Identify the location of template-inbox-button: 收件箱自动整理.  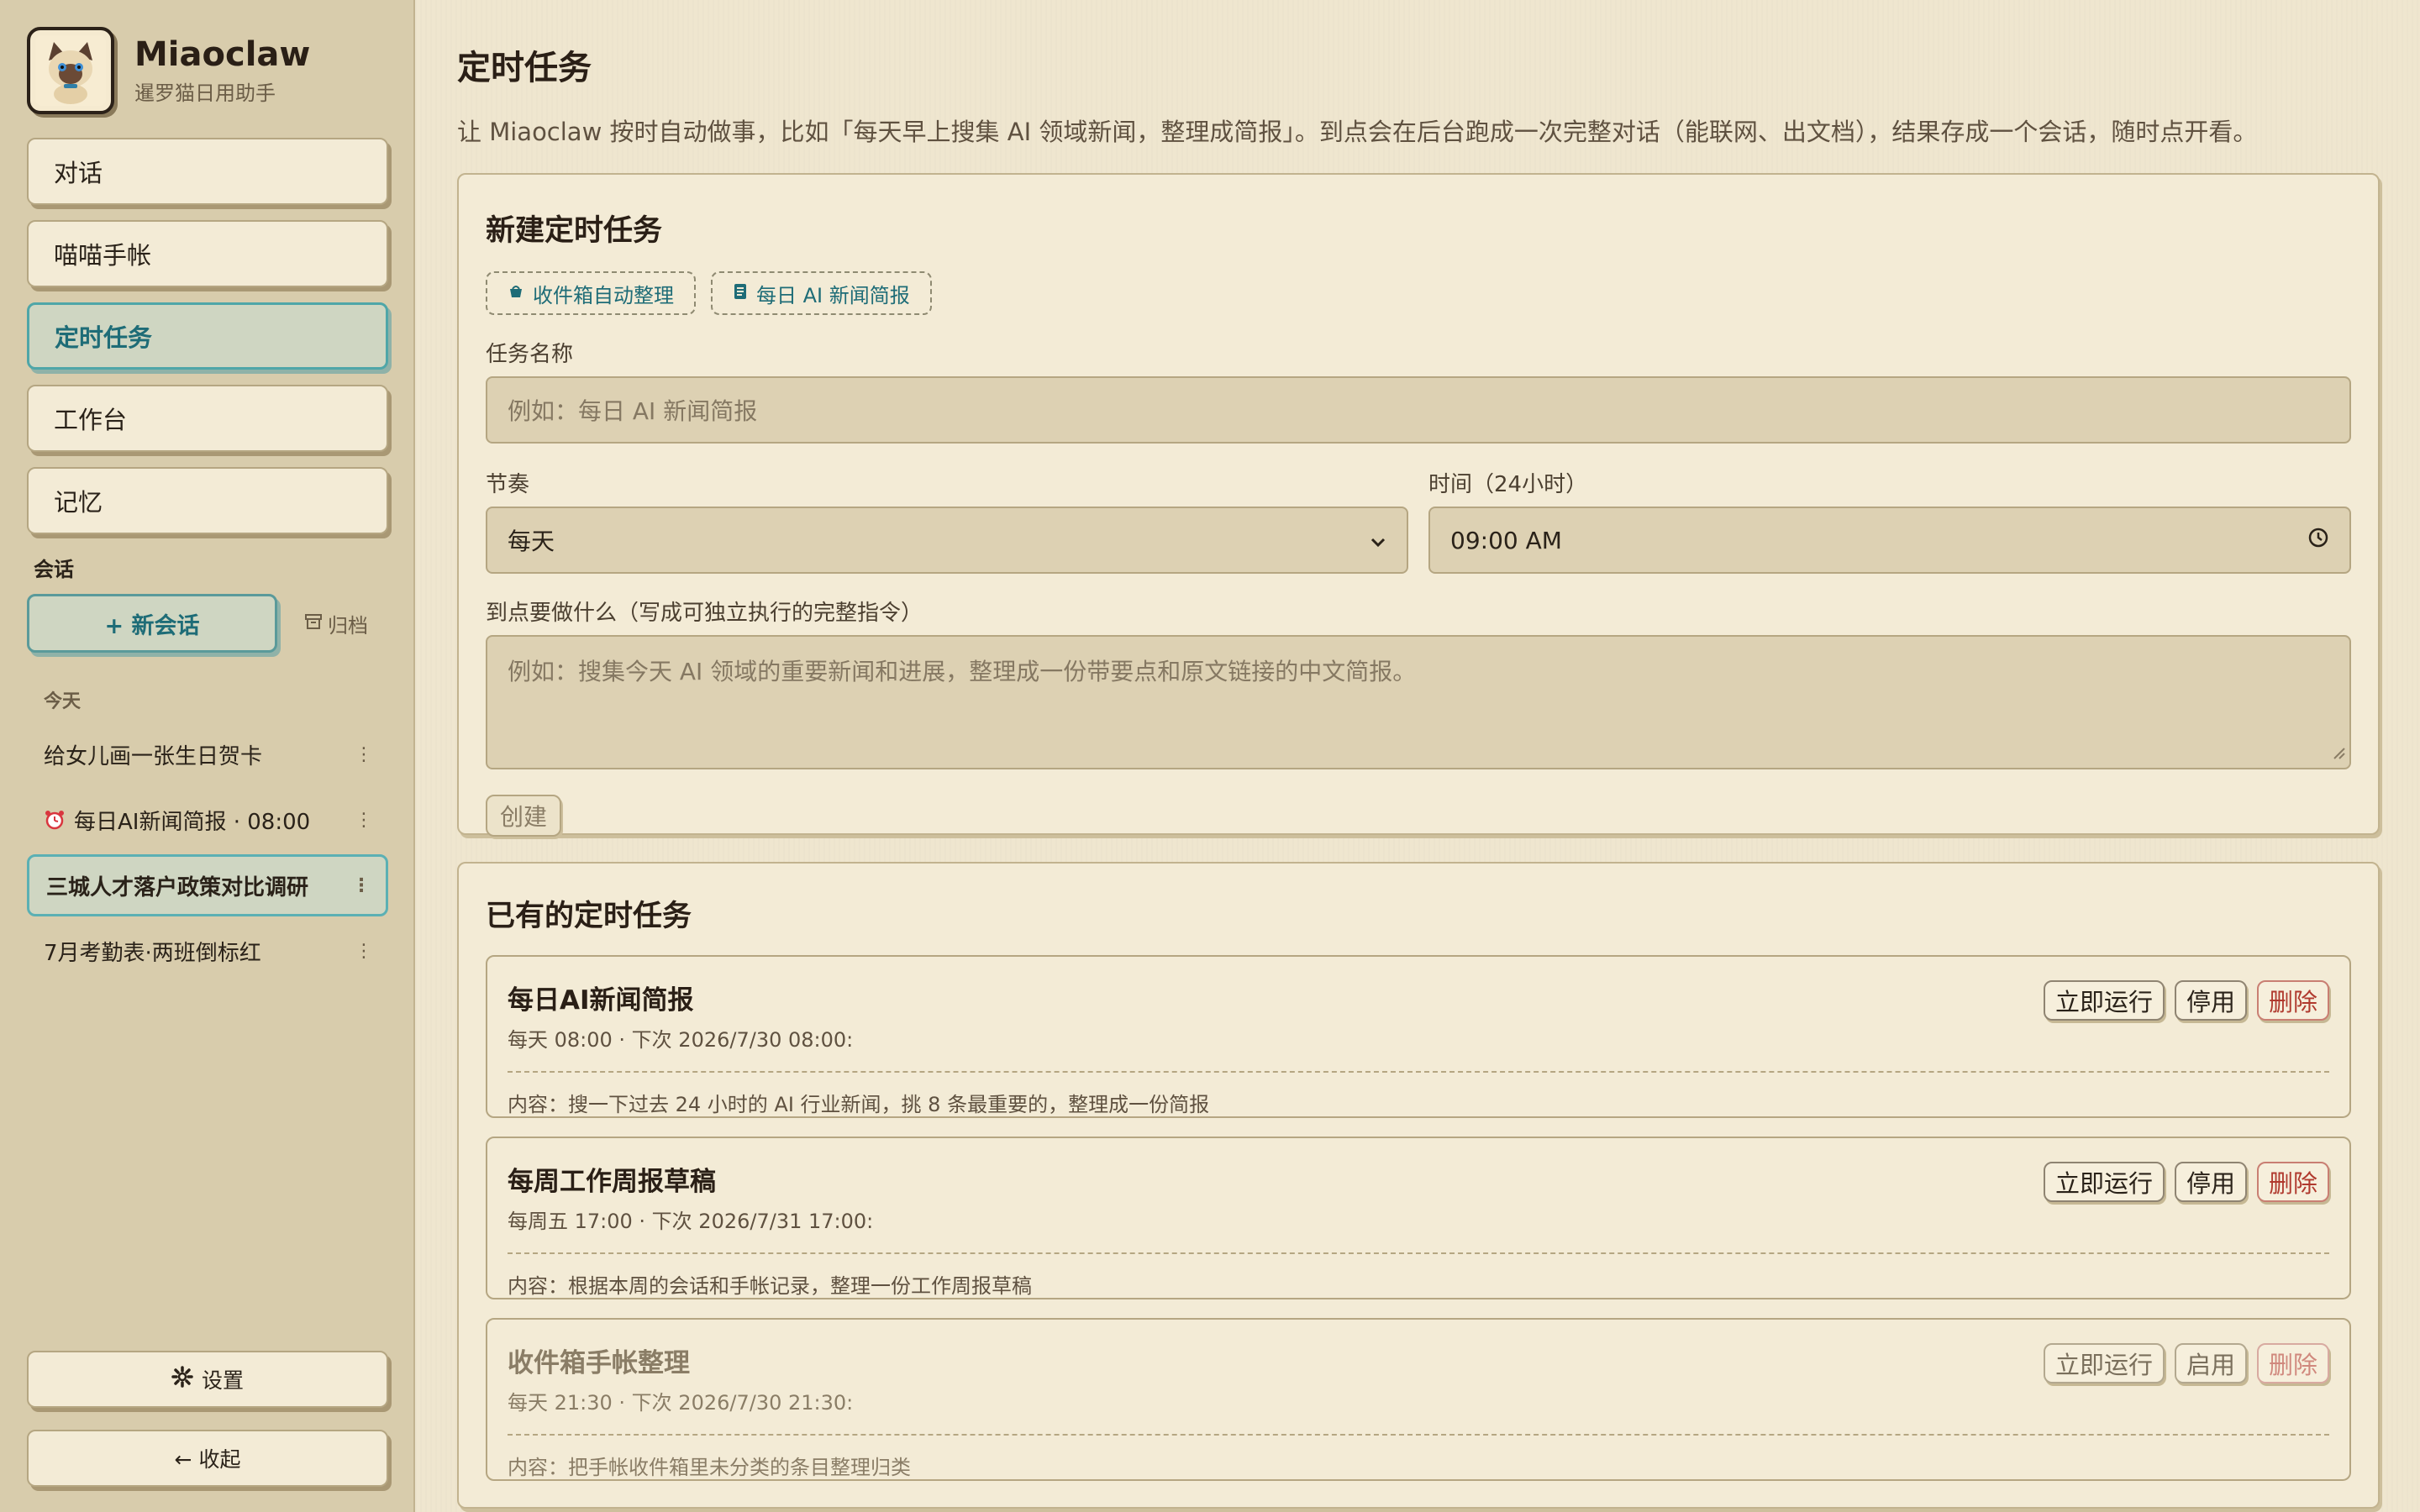
(591, 293).